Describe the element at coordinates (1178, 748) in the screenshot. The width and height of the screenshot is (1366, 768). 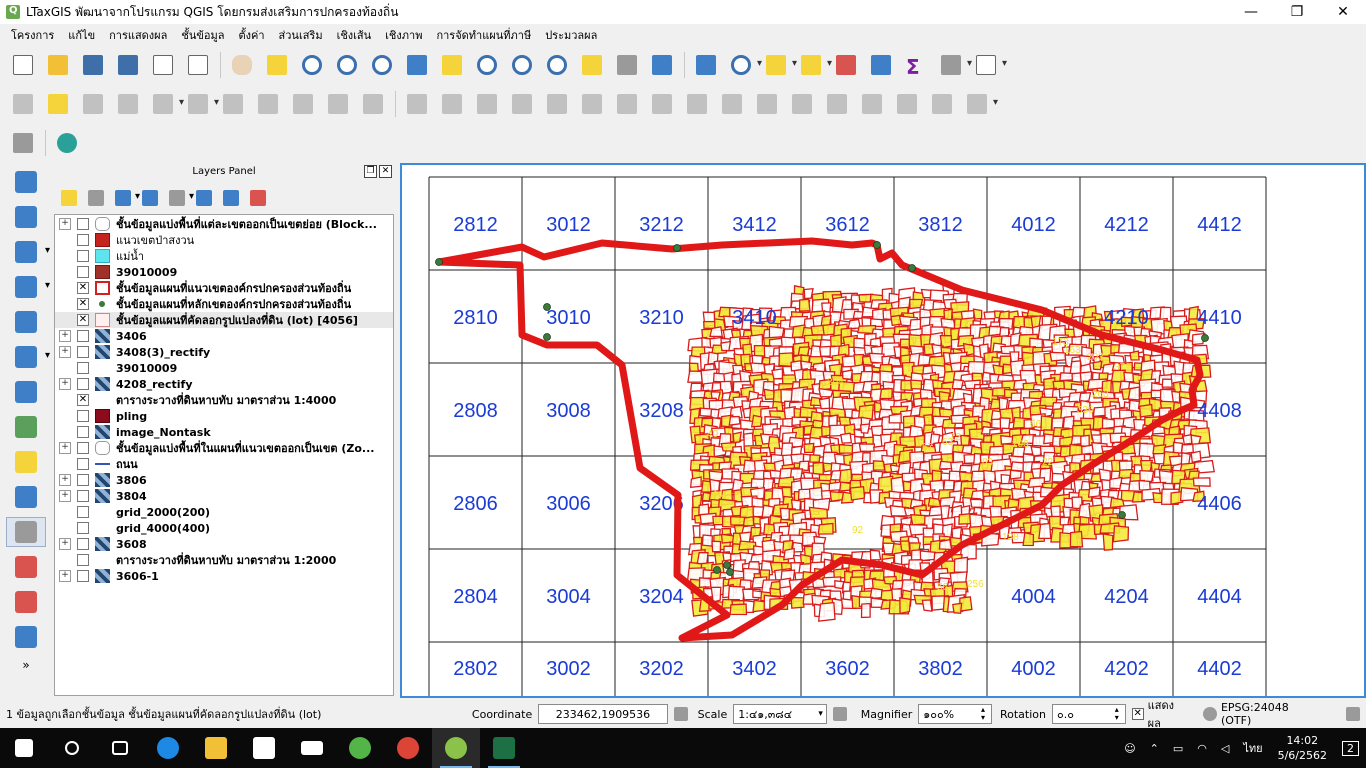
I see `battery-icon: ▭` at that location.